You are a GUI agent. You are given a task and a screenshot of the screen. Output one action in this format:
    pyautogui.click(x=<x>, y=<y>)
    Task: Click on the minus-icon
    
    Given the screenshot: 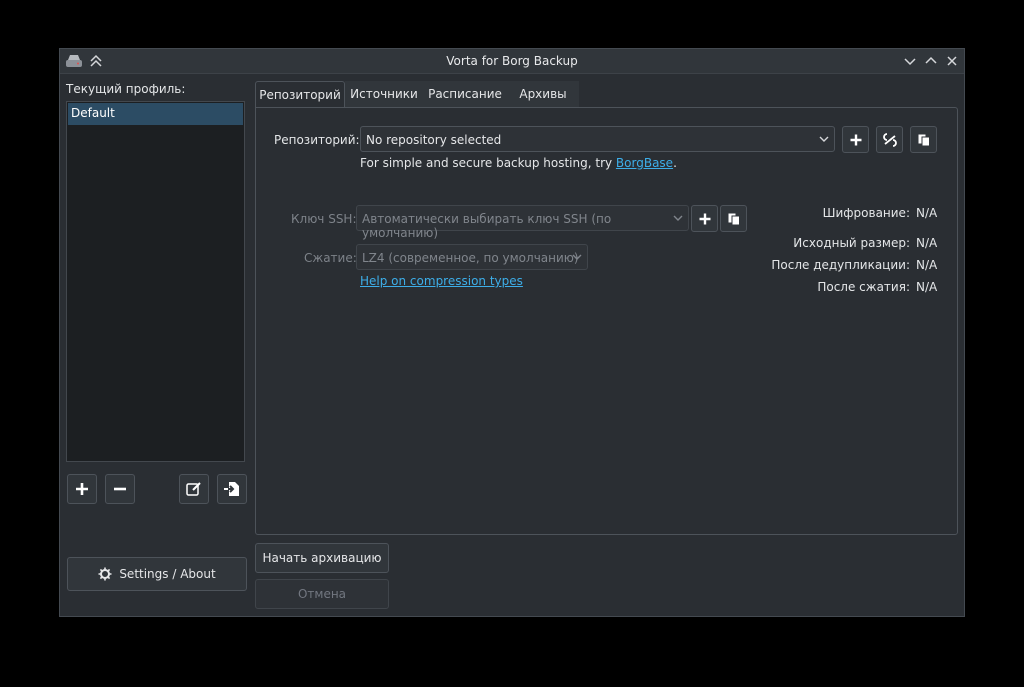 What is the action you would take?
    pyautogui.click(x=120, y=489)
    